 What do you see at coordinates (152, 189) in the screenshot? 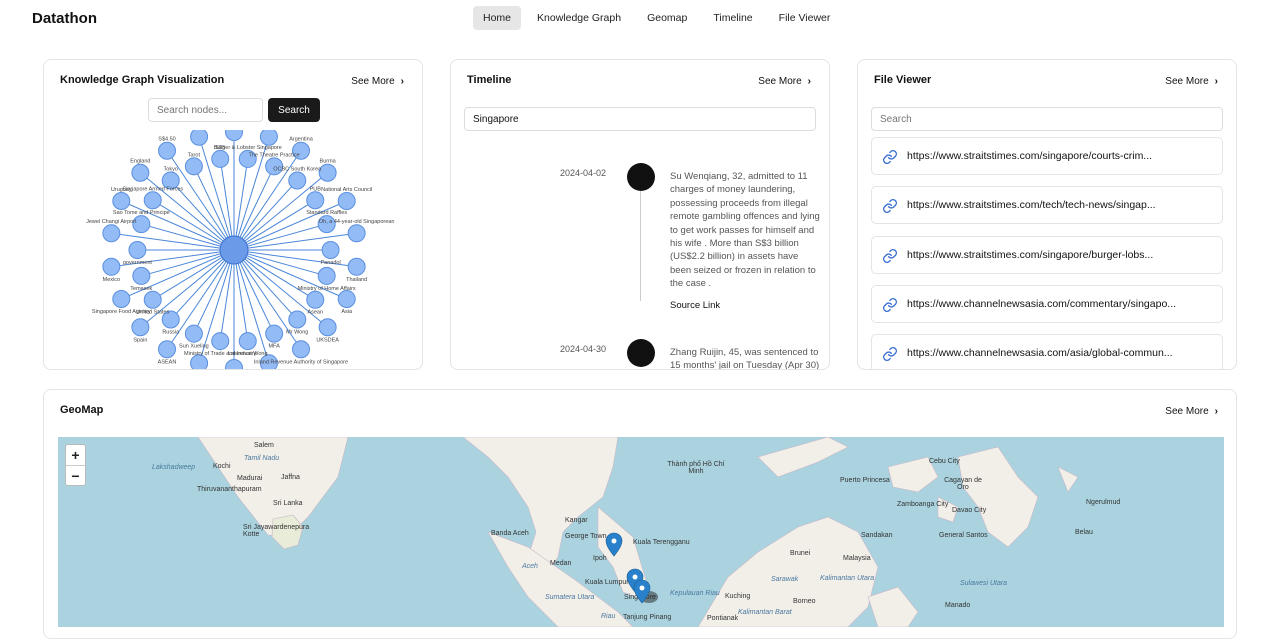
I see `kg-node-label: Singapore Armed Forces` at bounding box center [152, 189].